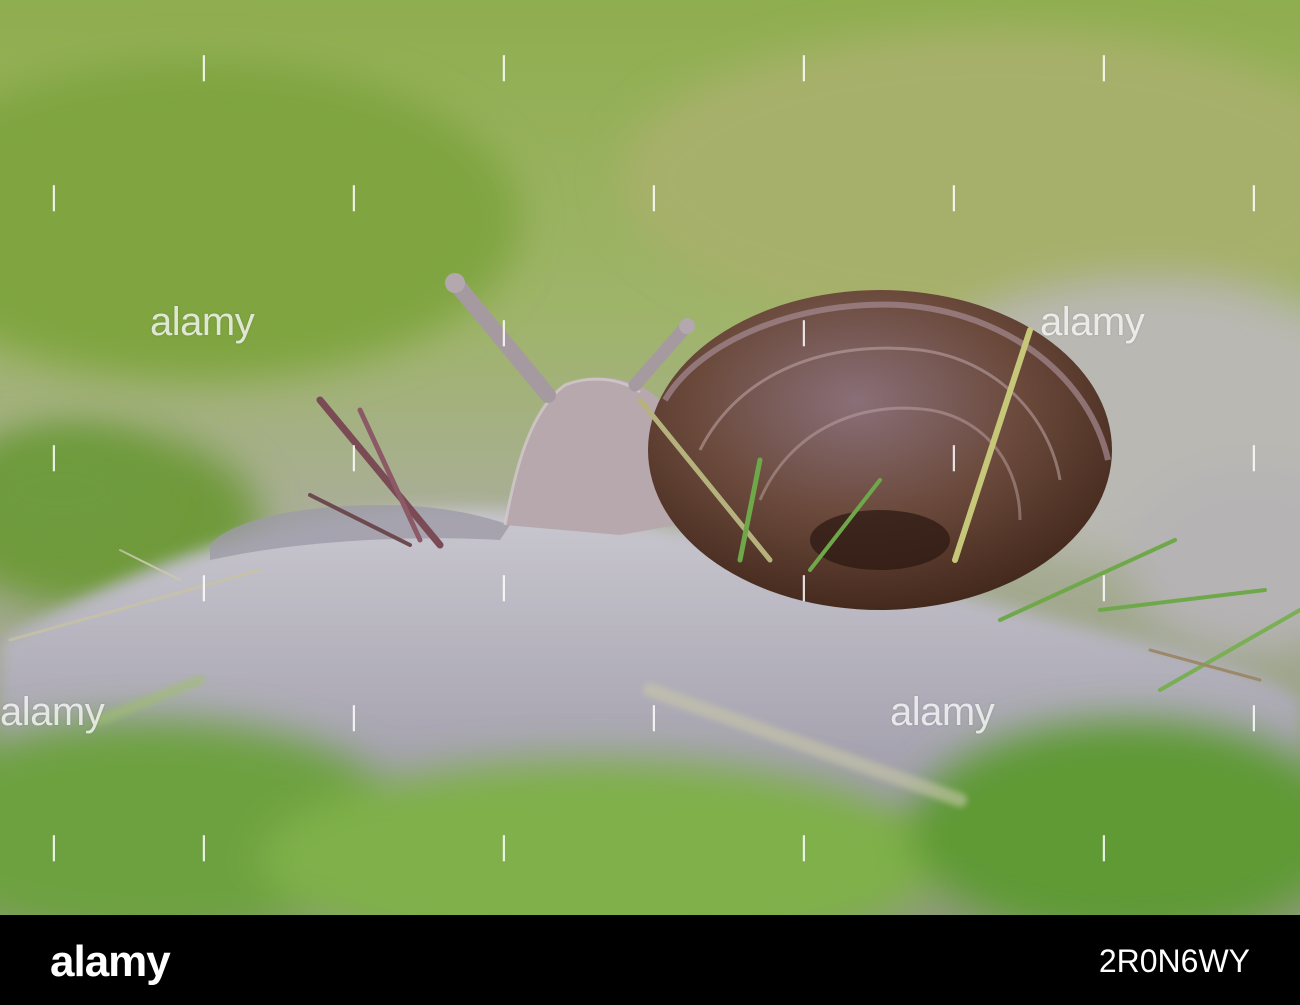  I want to click on image-id-label: 2R0N6WY, so click(1174, 961).